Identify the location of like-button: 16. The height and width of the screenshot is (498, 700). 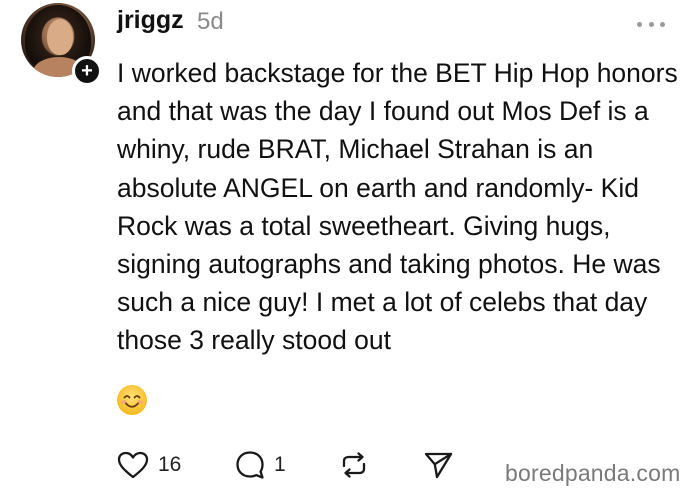
(148, 465).